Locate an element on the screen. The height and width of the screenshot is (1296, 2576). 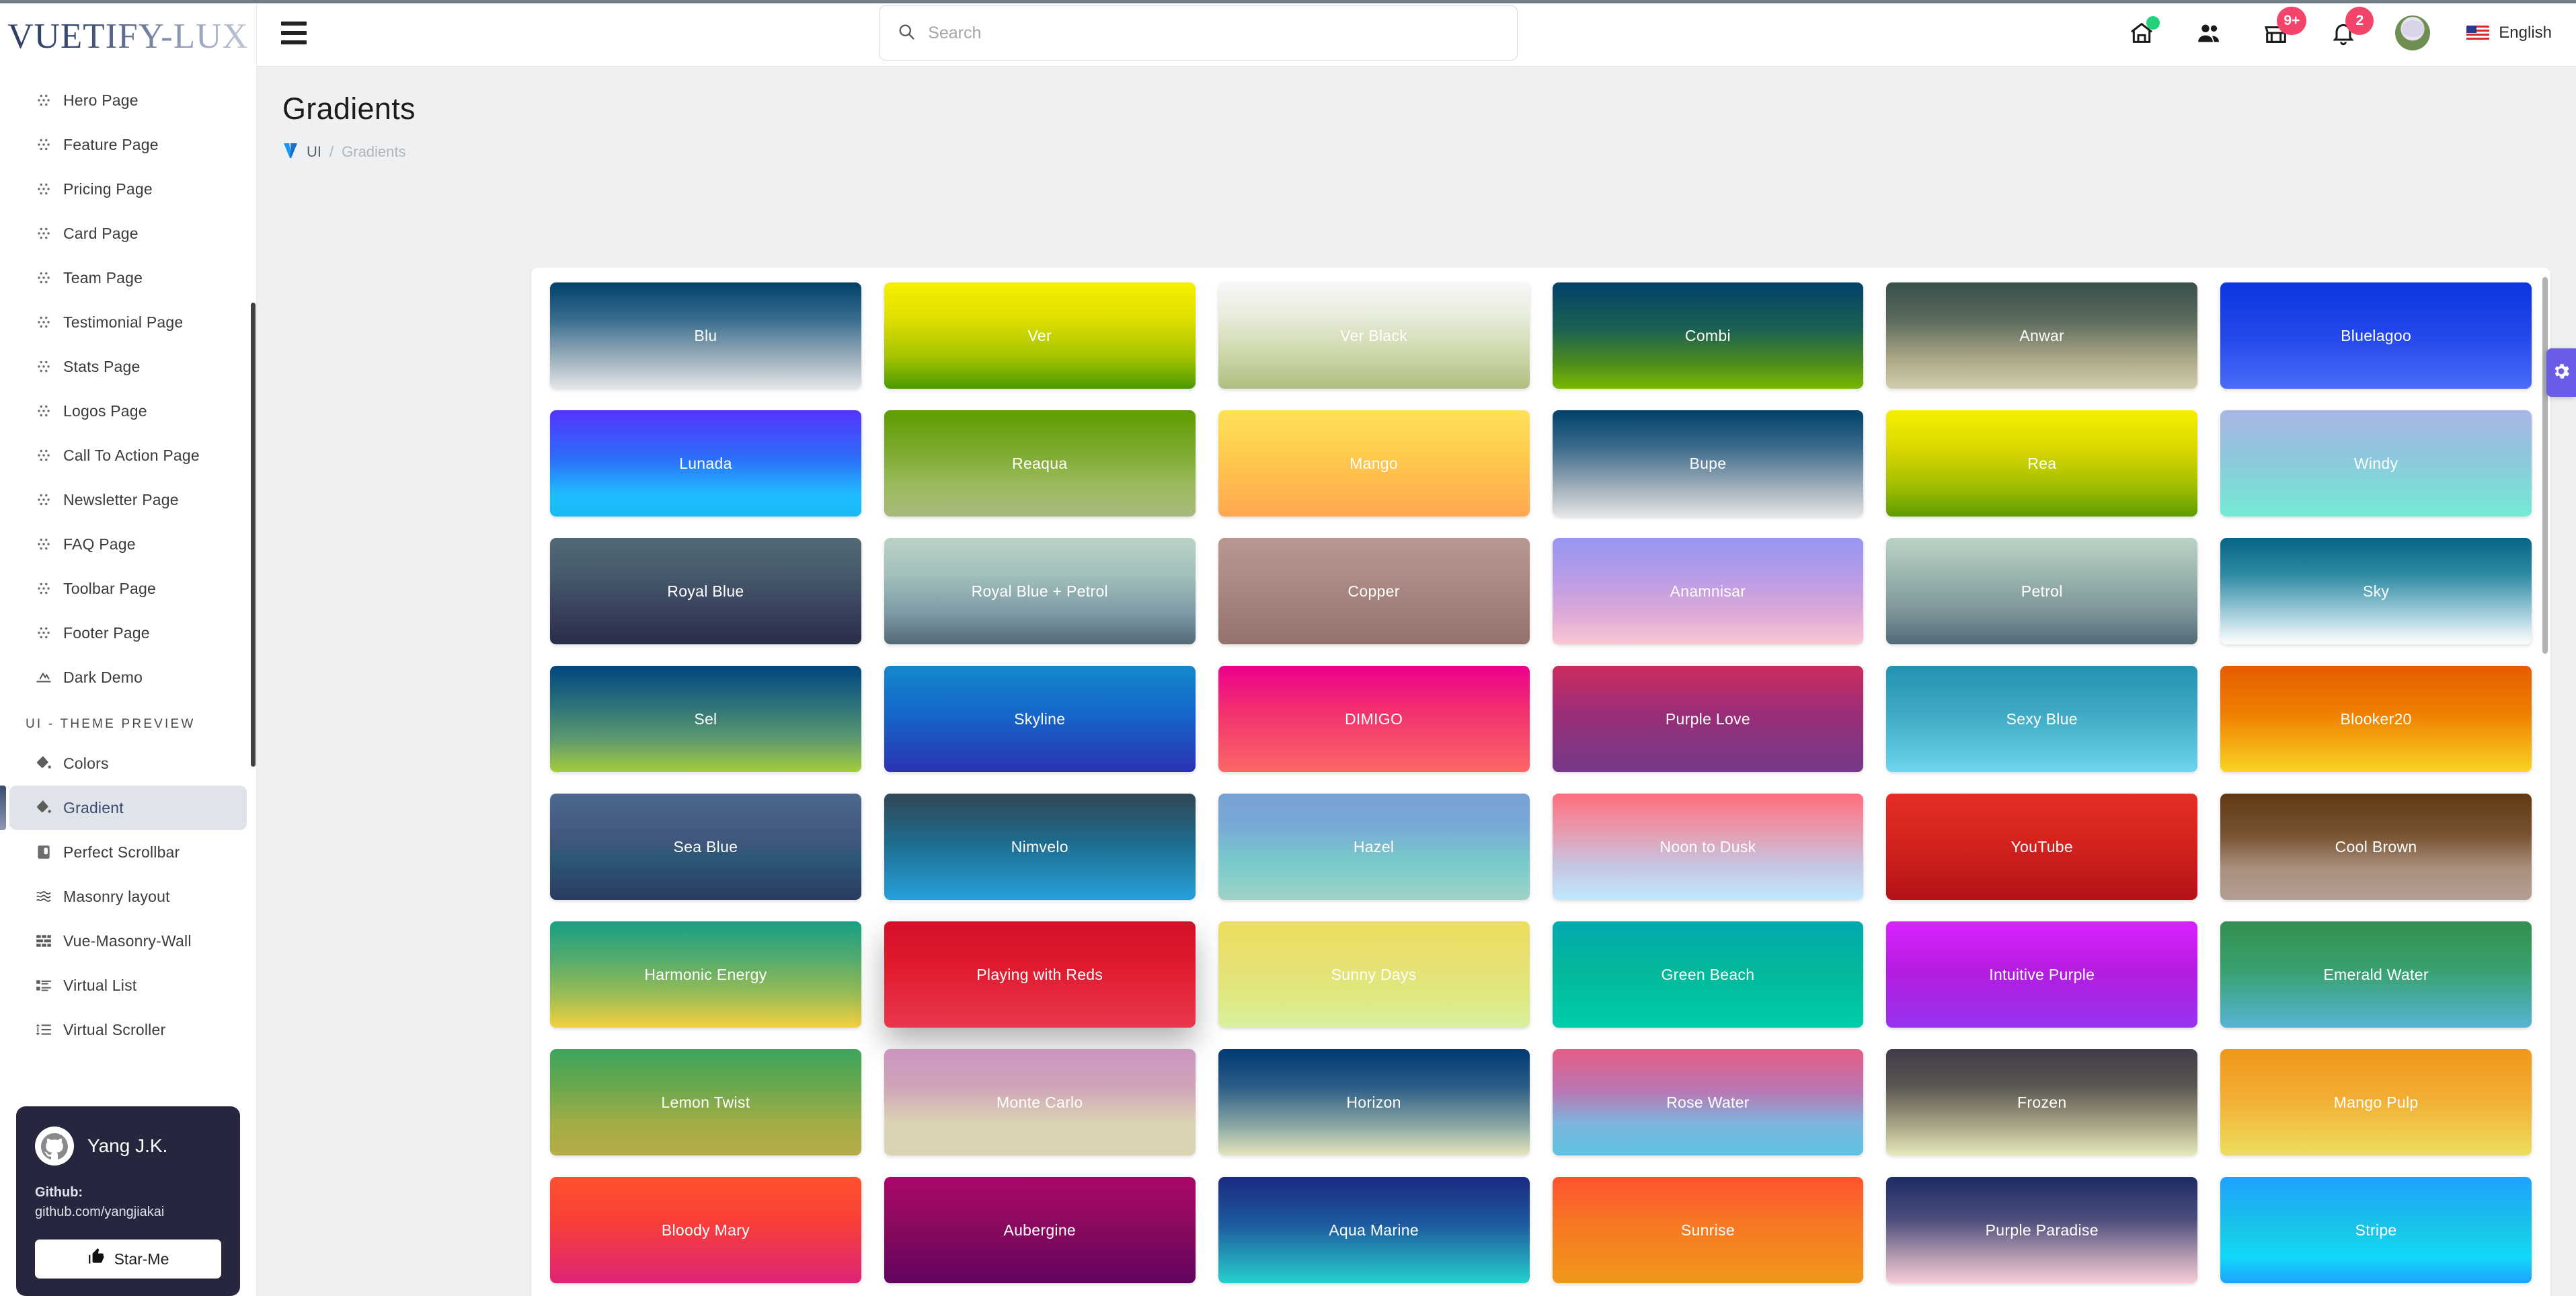
gradient-card-label: Anamnisar is located at coordinates (1708, 591).